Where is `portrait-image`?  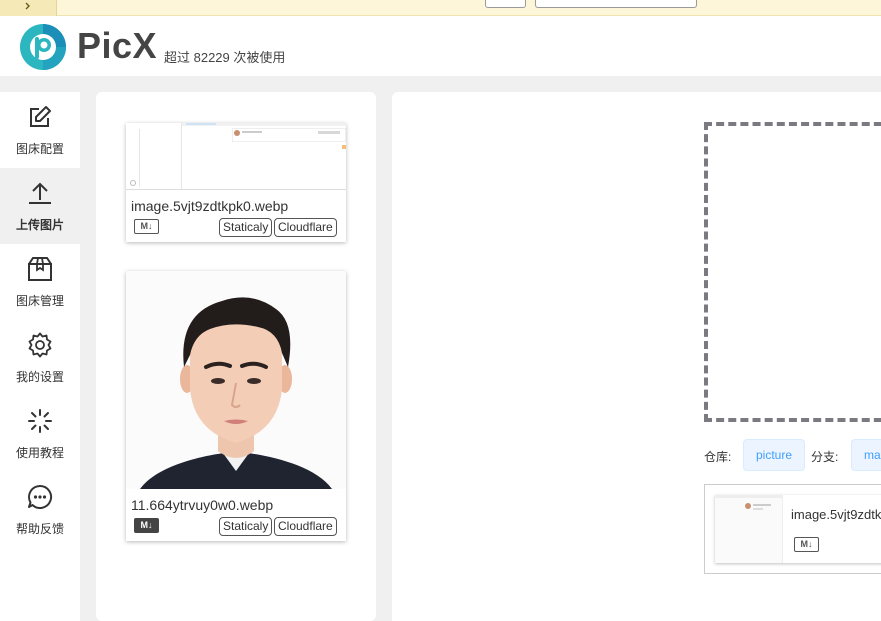 portrait-image is located at coordinates (236, 380).